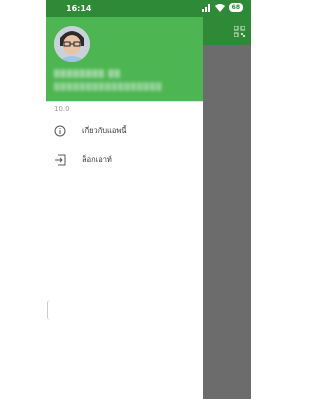  Describe the element at coordinates (62, 109) in the screenshot. I see `app-version: 10.0` at that location.